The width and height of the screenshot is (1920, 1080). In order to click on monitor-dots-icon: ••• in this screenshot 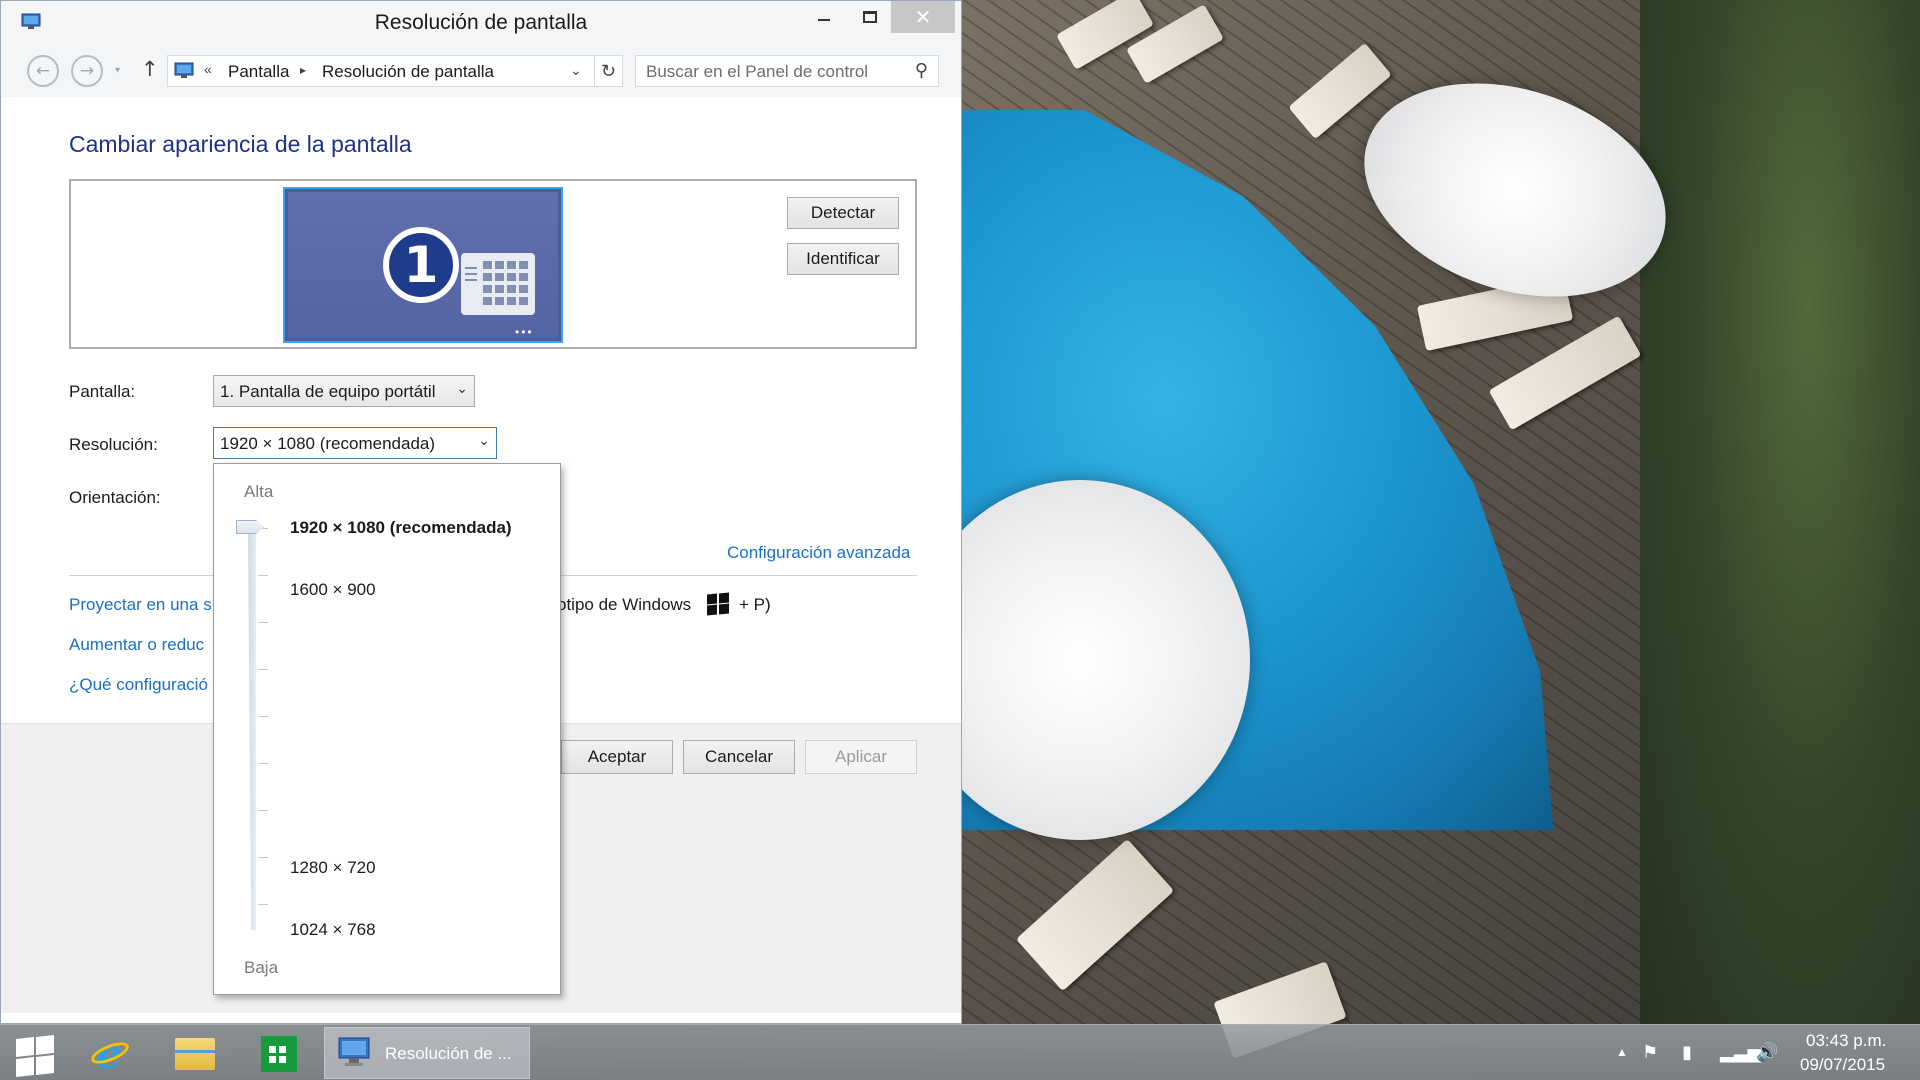, I will do `click(524, 332)`.